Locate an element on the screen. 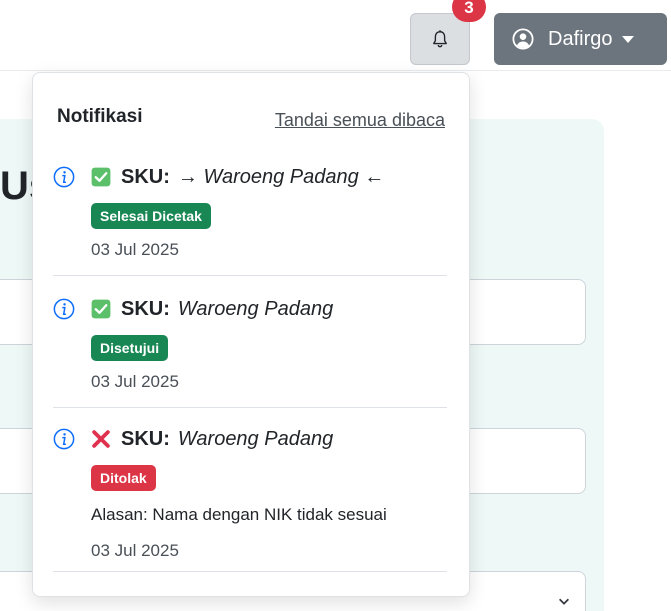 Image resolution: width=671 pixels, height=611 pixels. sku-name: → Waroeng Padang ← is located at coordinates (281, 176).